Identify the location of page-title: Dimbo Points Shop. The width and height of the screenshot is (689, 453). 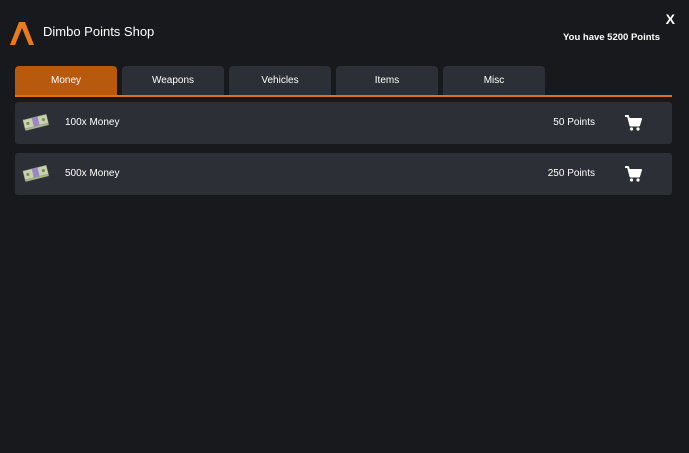
(99, 31).